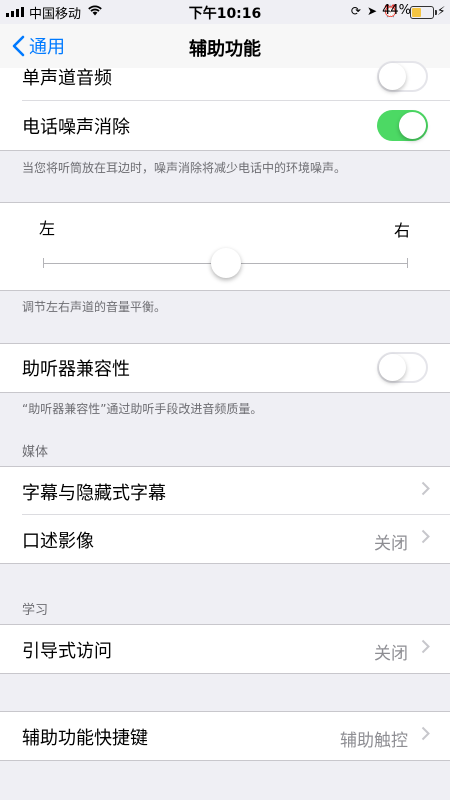 Image resolution: width=450 pixels, height=800 pixels. What do you see at coordinates (372, 11) in the screenshot?
I see `location-icon: ➤` at bounding box center [372, 11].